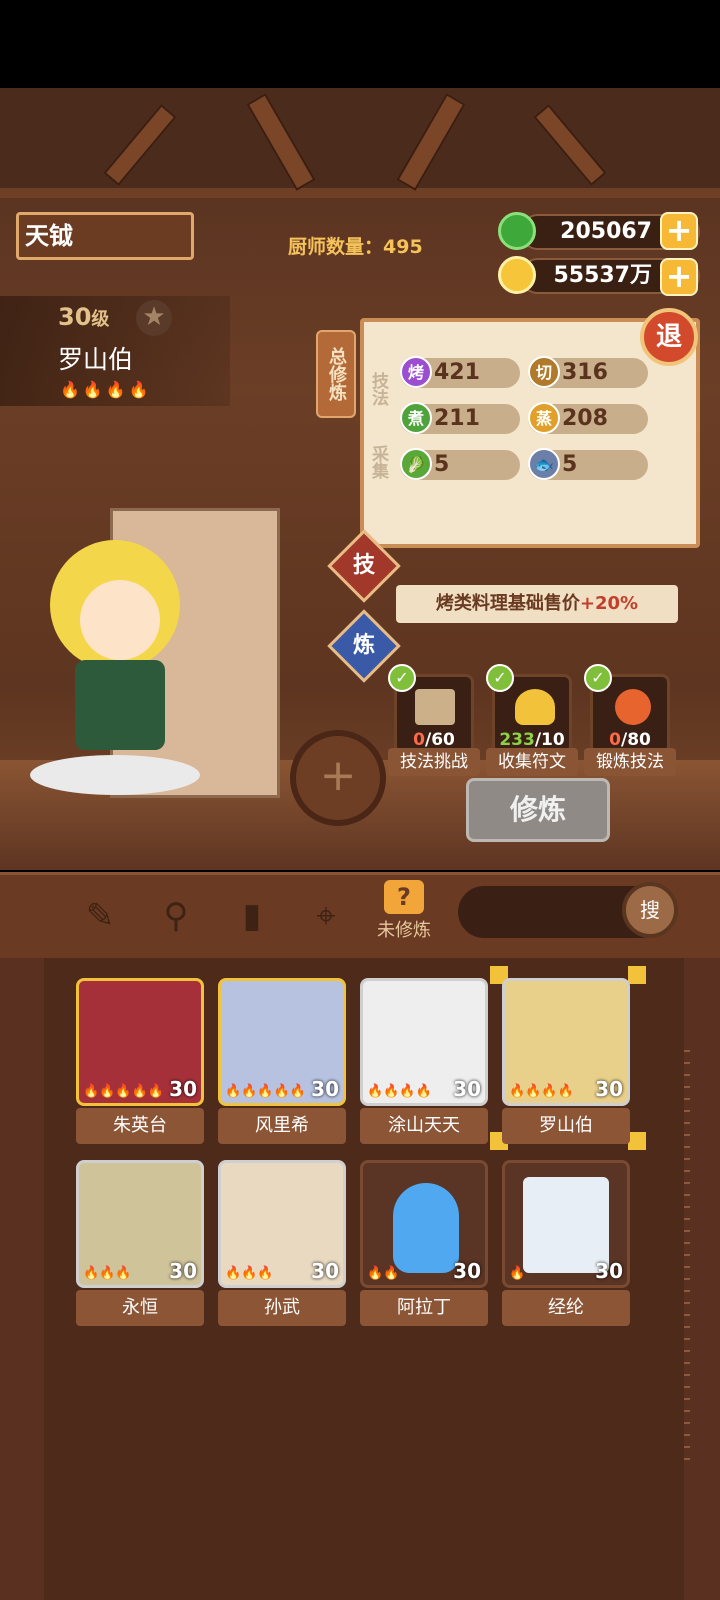 This screenshot has height=1600, width=720. Describe the element at coordinates (517, 231) in the screenshot. I see `jade-icon` at that location.